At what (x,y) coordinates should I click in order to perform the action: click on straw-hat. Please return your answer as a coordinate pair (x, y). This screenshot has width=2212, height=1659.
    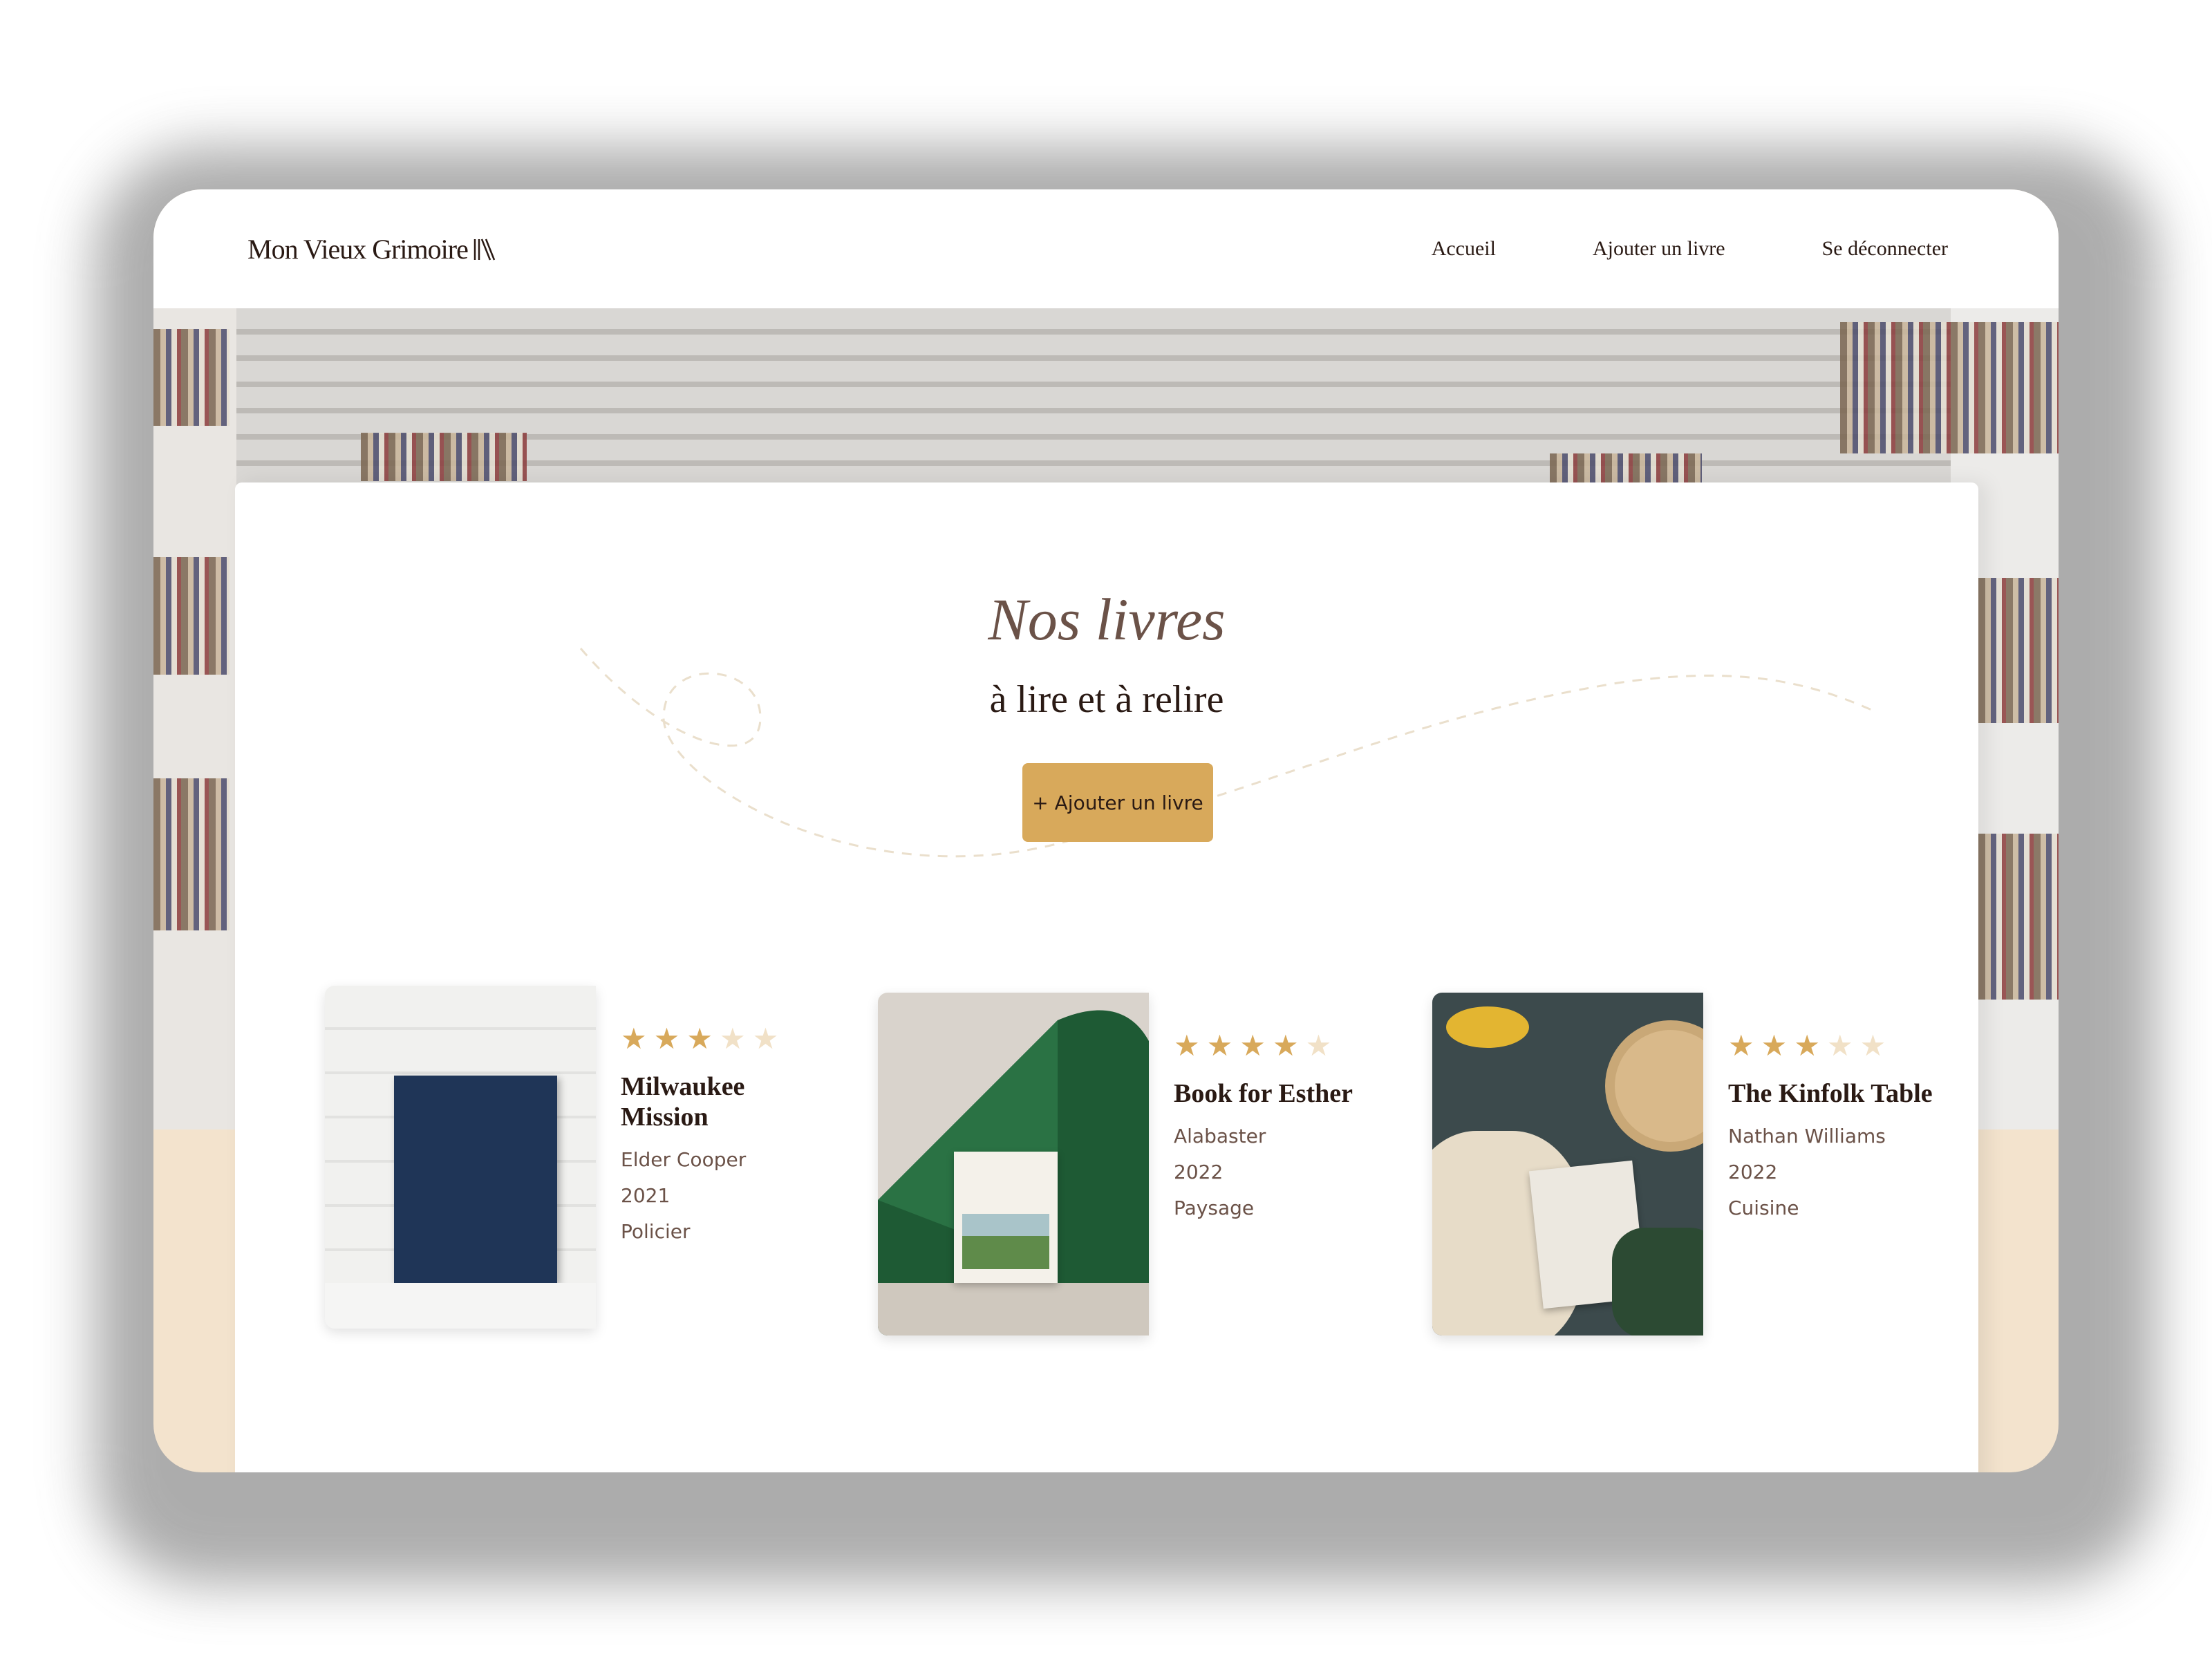
    Looking at the image, I should click on (1654, 1086).